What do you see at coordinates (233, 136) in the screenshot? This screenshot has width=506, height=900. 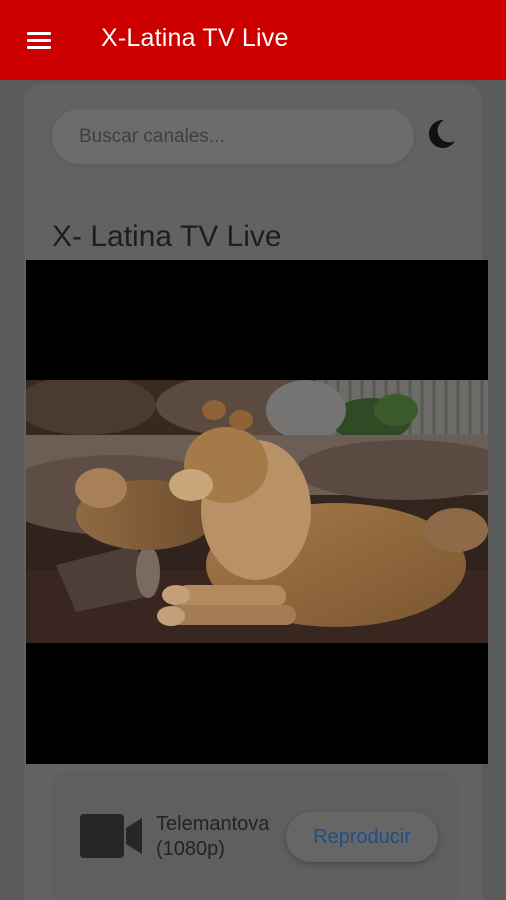 I see `search-input` at bounding box center [233, 136].